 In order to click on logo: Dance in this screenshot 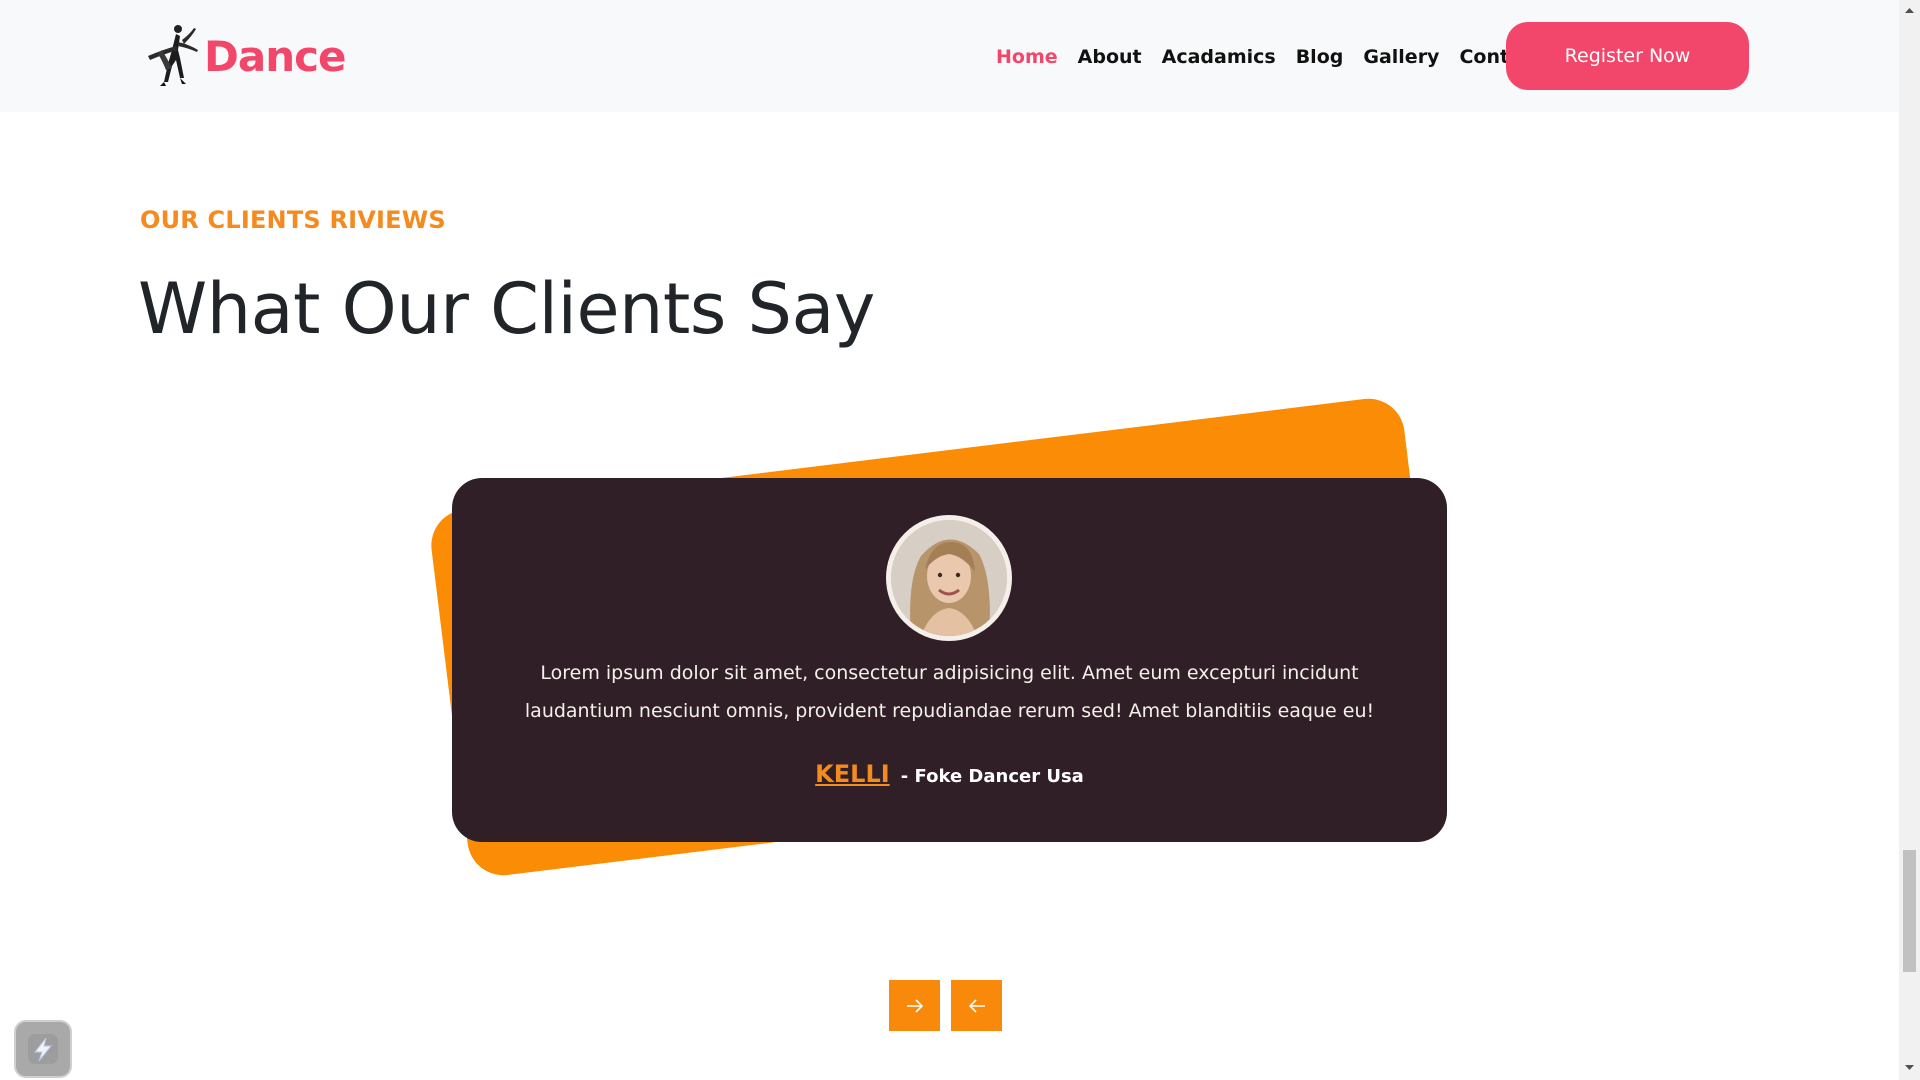, I will do `click(244, 56)`.